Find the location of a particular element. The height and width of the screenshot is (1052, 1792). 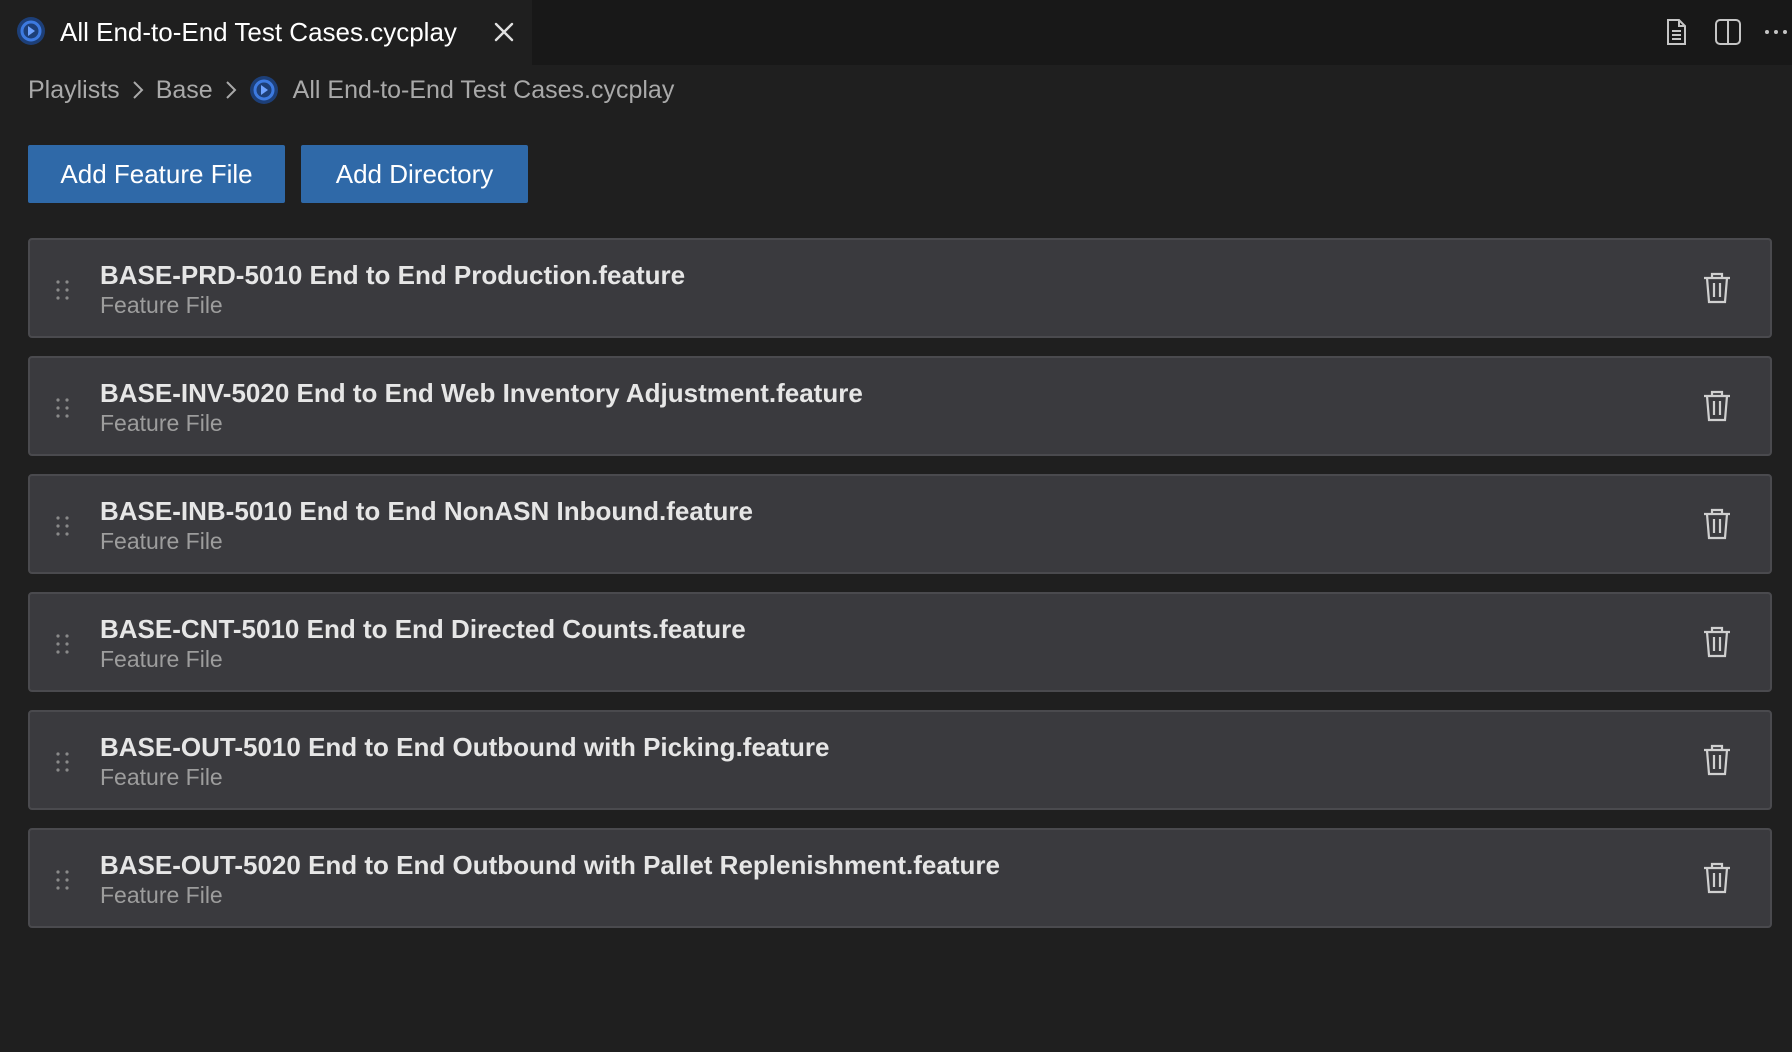

split-editor-icon is located at coordinates (1728, 32).